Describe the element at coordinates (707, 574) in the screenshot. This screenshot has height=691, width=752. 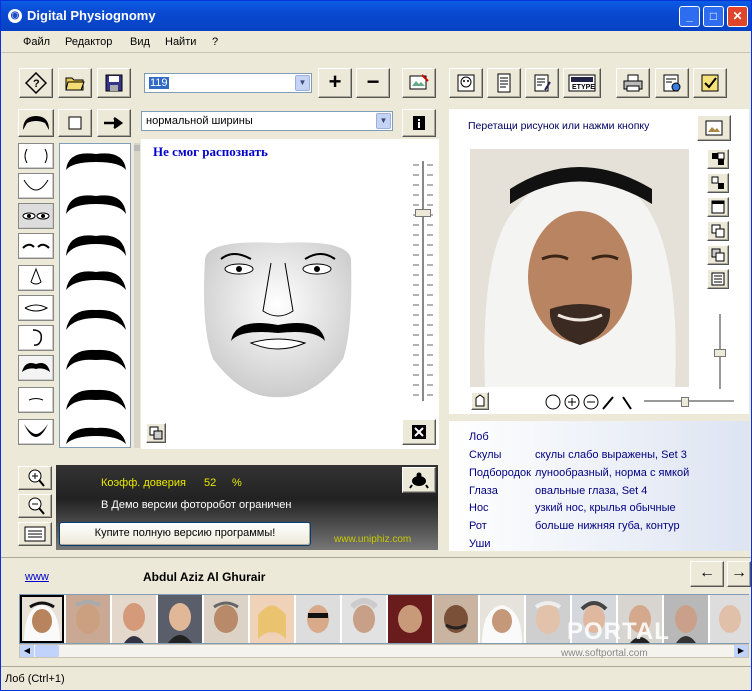
I see `previous-button: ←` at that location.